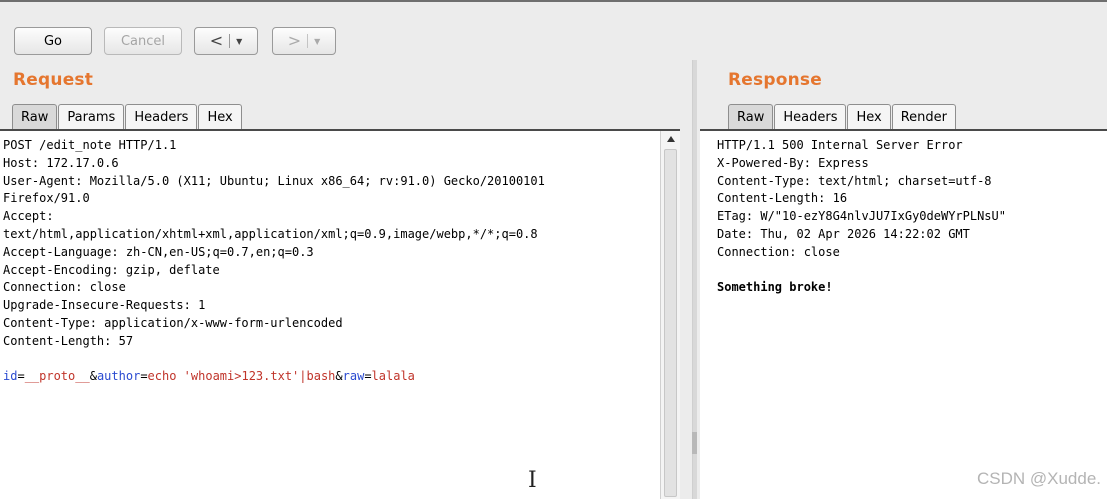  I want to click on tab-request-headers: Headers, so click(161, 116).